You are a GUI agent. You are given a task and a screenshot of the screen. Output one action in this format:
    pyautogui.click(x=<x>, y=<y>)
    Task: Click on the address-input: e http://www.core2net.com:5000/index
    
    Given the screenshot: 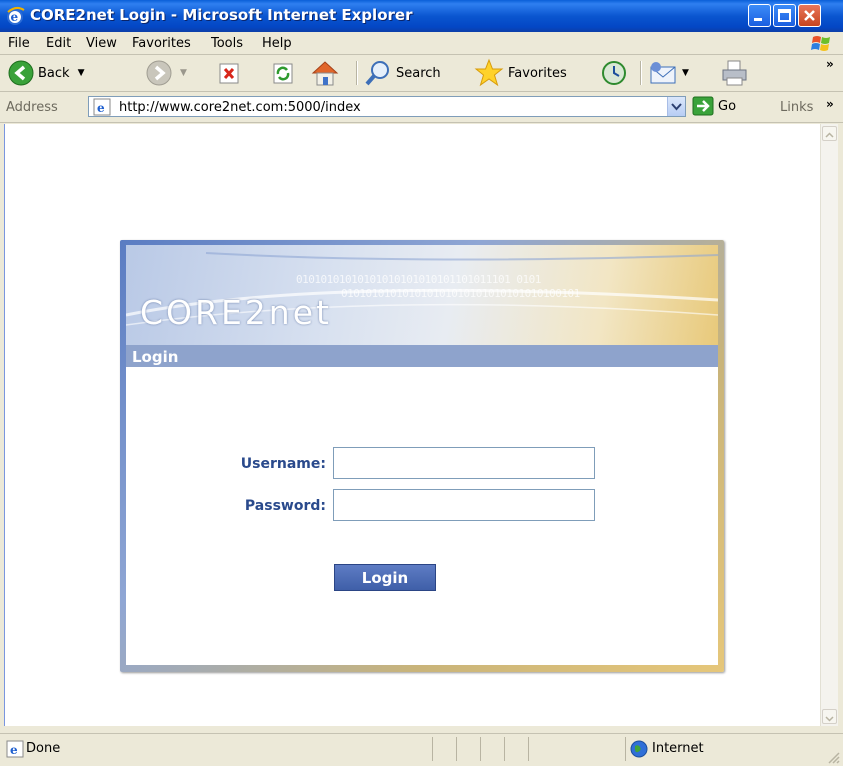 What is the action you would take?
    pyautogui.click(x=387, y=106)
    